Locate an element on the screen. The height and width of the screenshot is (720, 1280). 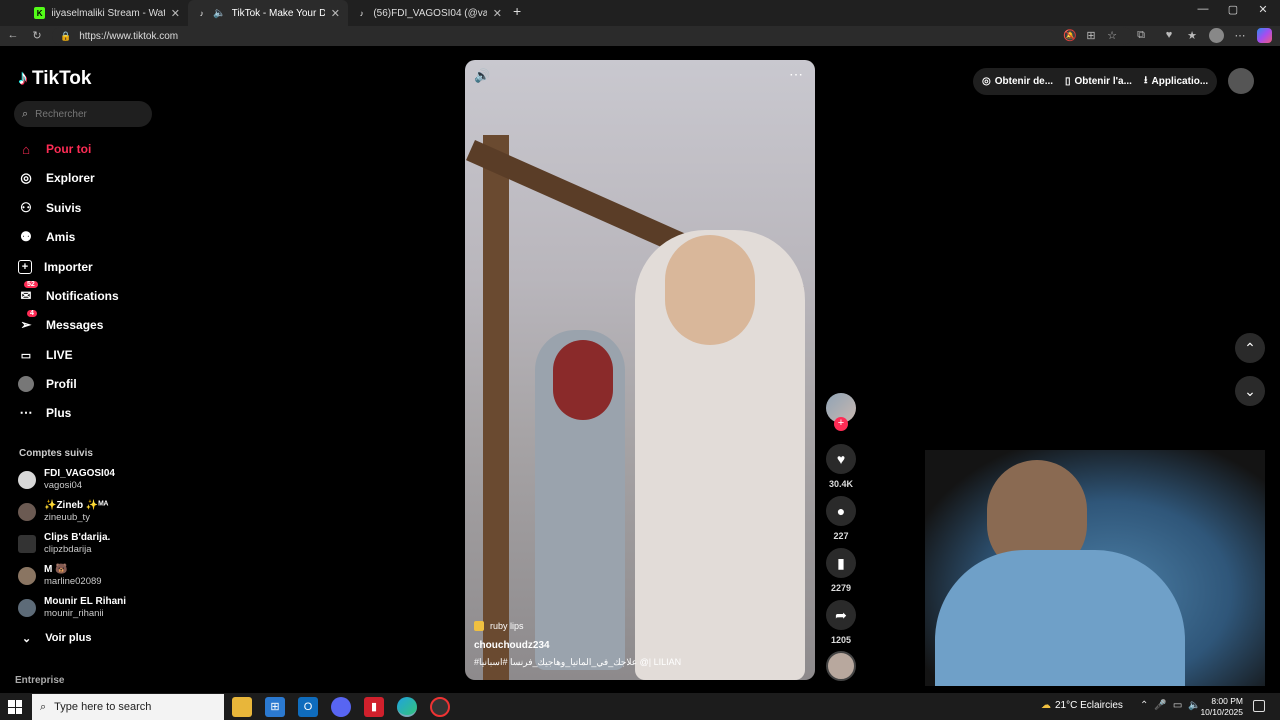
discord-icon is located at coordinates (341, 707).